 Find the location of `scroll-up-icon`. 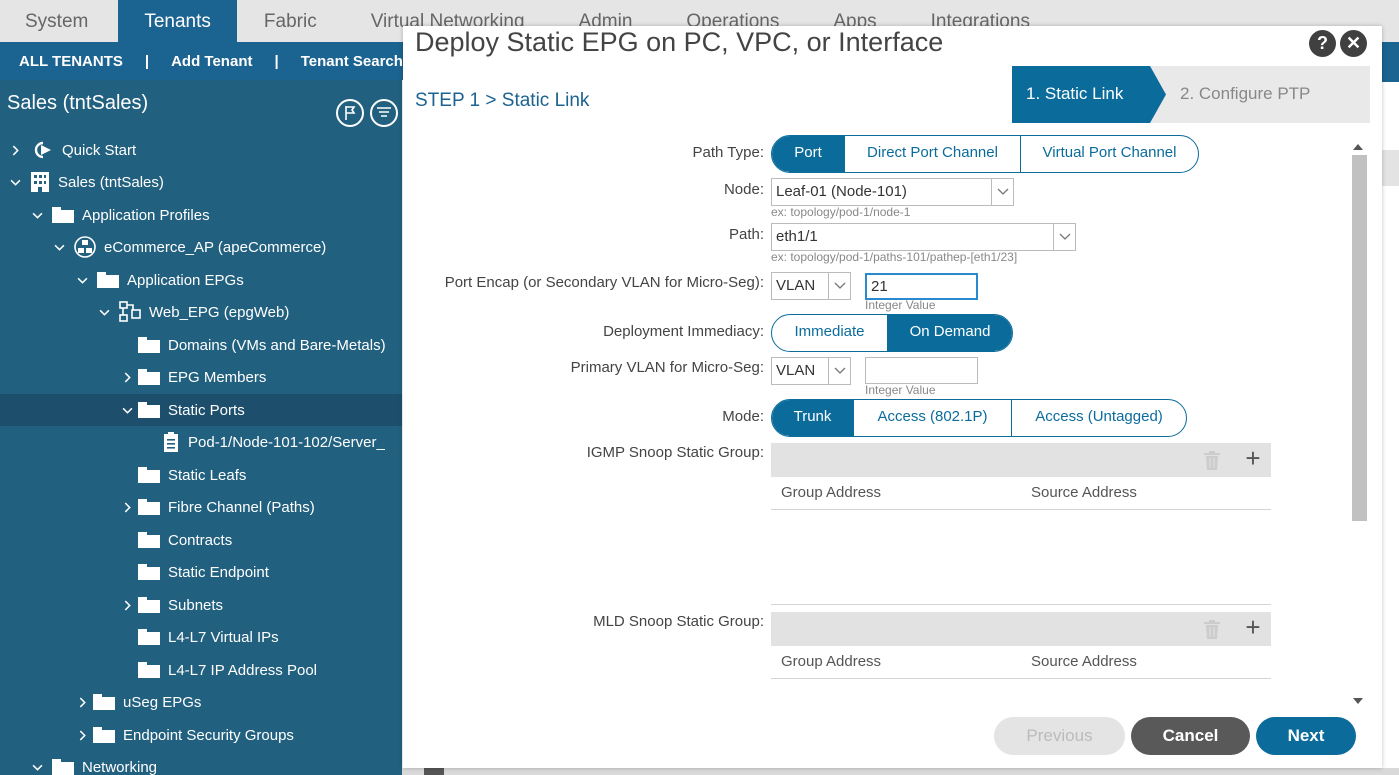

scroll-up-icon is located at coordinates (1358, 147).